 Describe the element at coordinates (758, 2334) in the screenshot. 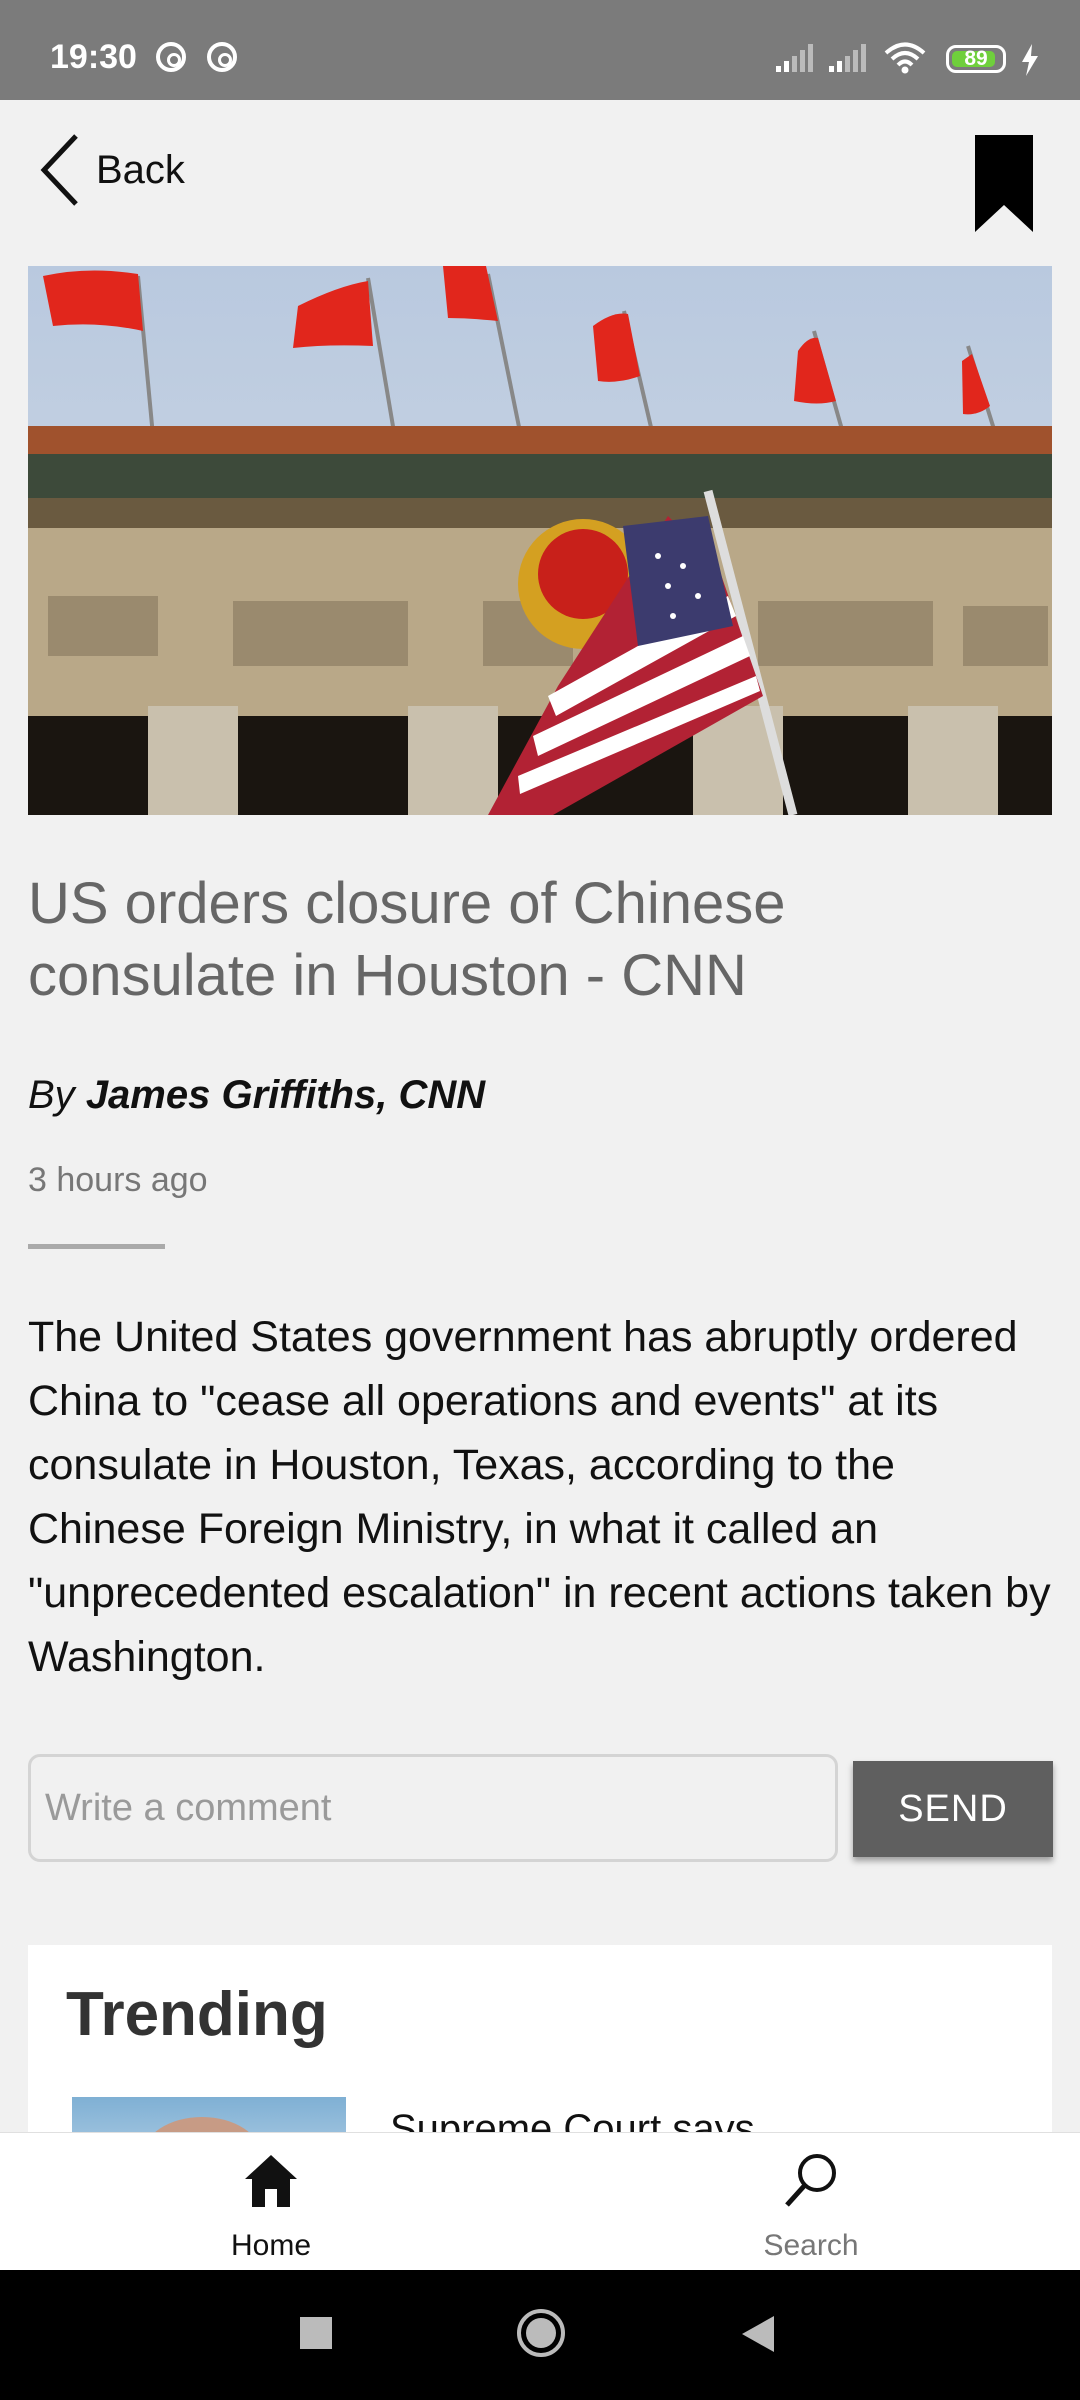

I see `back-triangle-icon` at that location.